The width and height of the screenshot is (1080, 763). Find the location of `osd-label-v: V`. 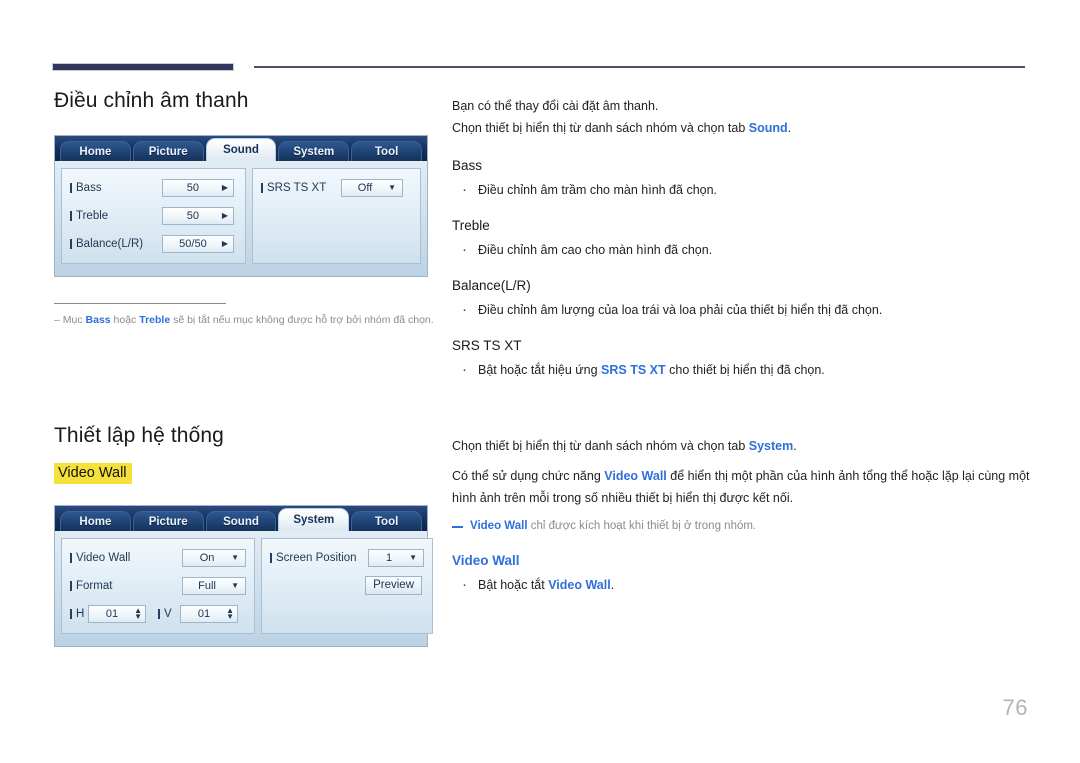

osd-label-v: V is located at coordinates (169, 614).